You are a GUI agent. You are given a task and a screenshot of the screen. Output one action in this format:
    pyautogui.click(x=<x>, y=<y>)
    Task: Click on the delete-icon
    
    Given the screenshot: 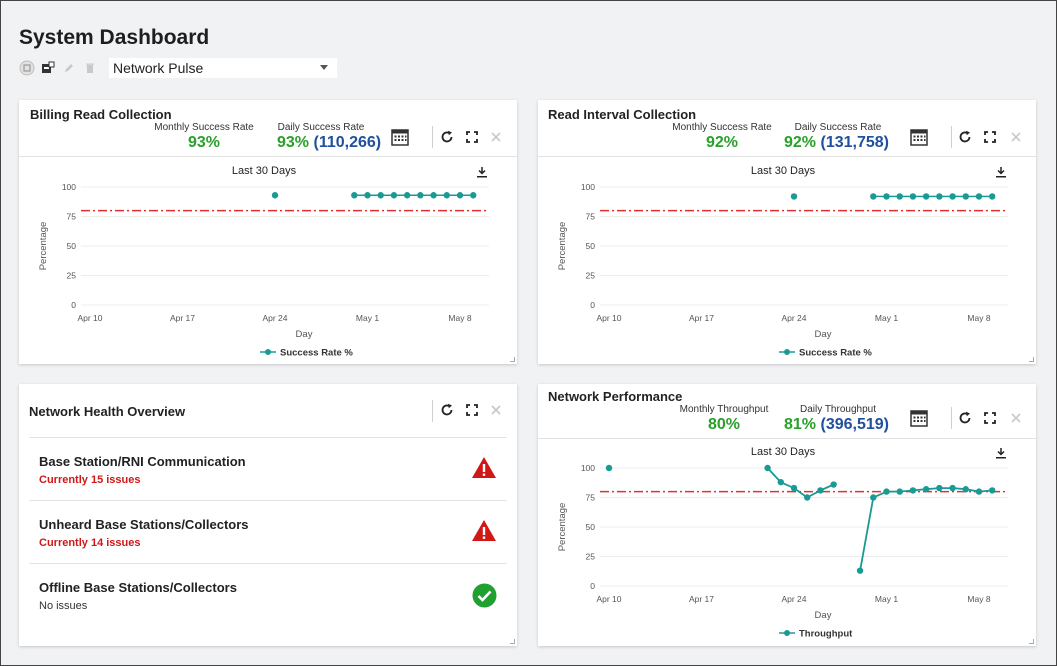 What is the action you would take?
    pyautogui.click(x=90, y=68)
    